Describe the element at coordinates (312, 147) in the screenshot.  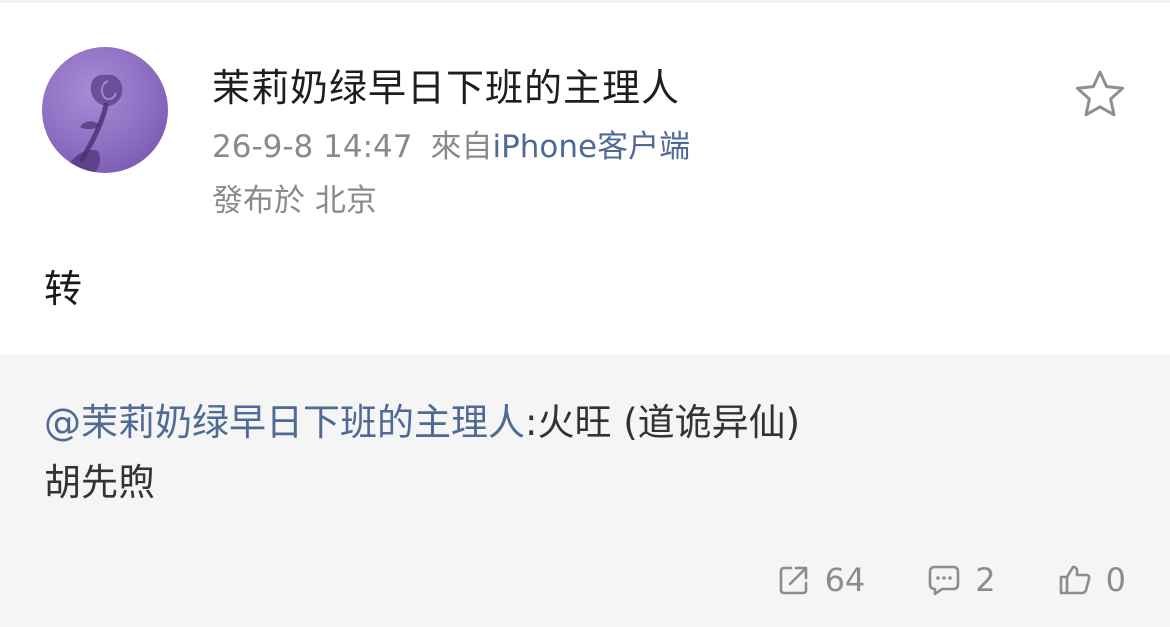
I see `post-time: 26-9-8 14:47` at that location.